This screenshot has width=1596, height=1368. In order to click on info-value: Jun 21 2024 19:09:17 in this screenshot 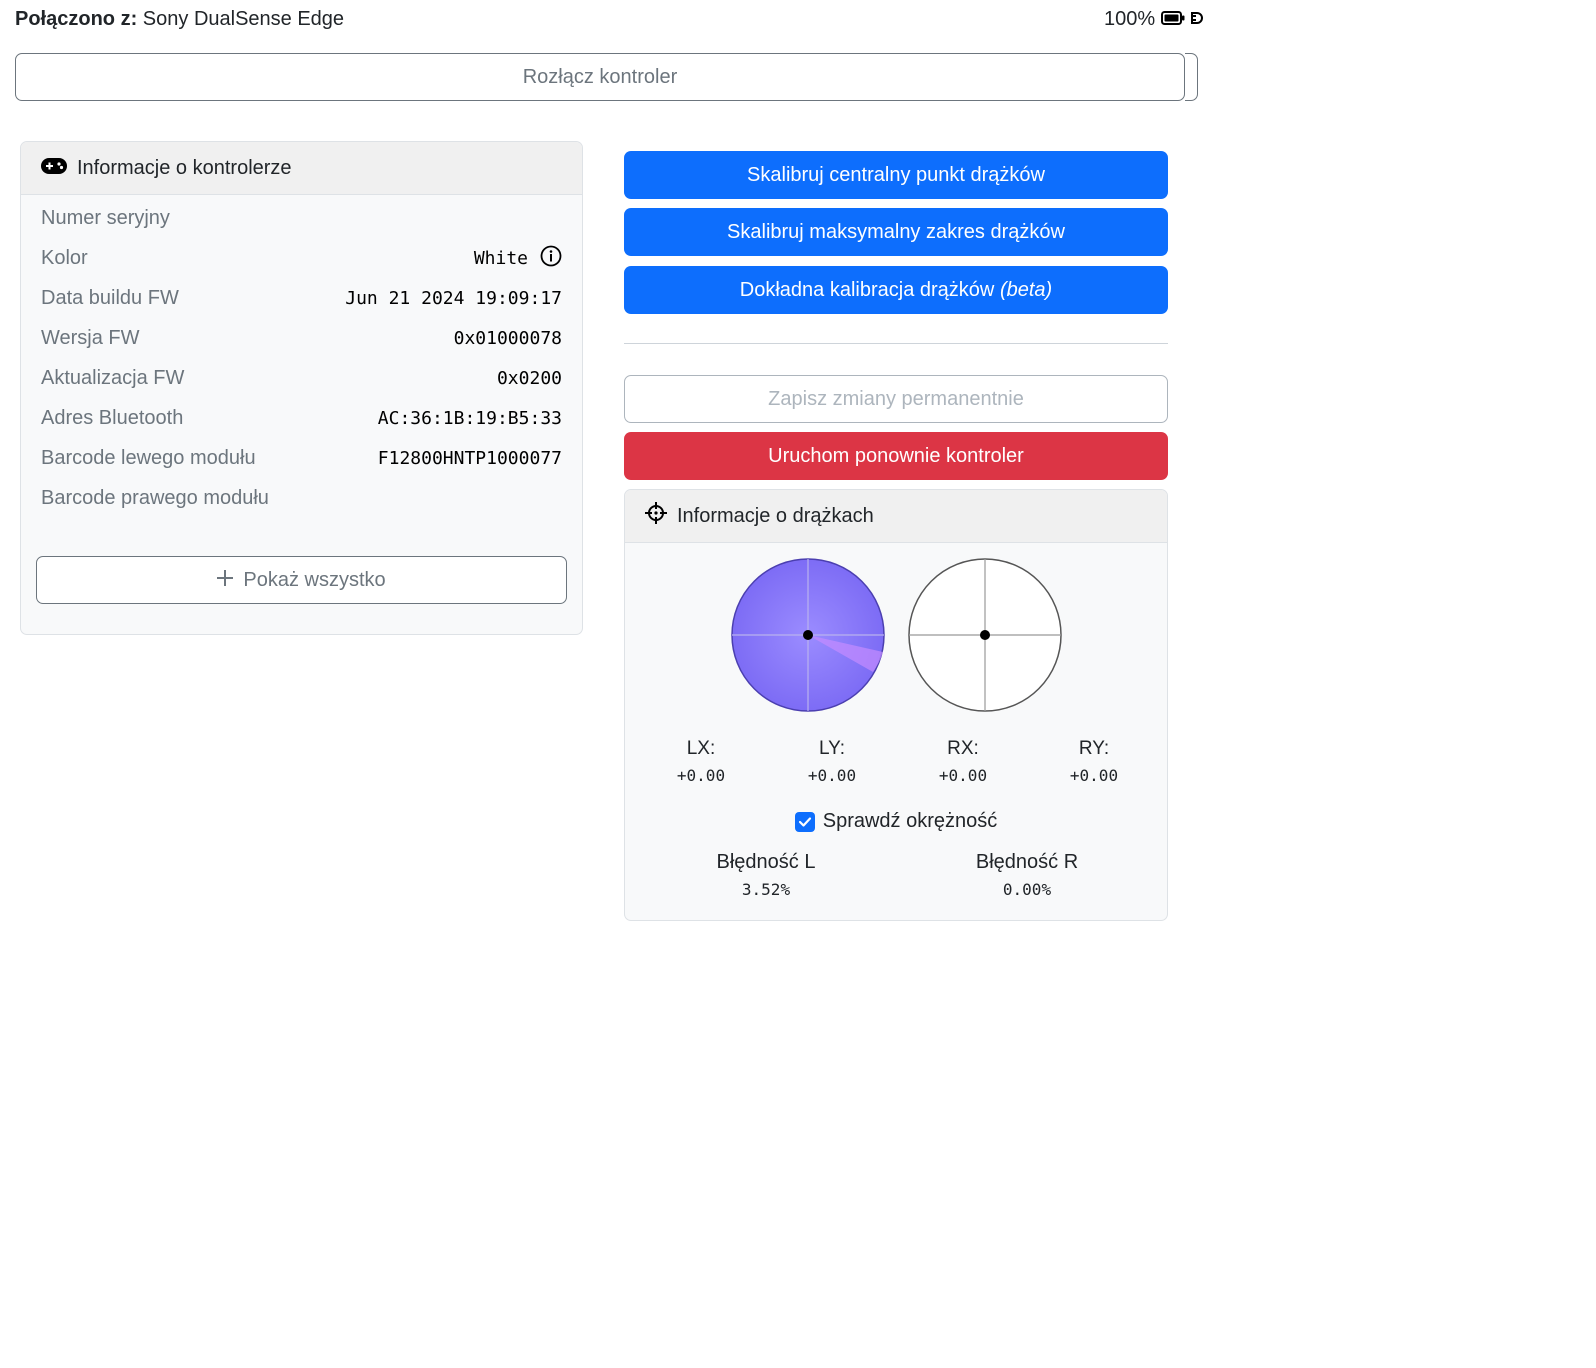, I will do `click(453, 298)`.